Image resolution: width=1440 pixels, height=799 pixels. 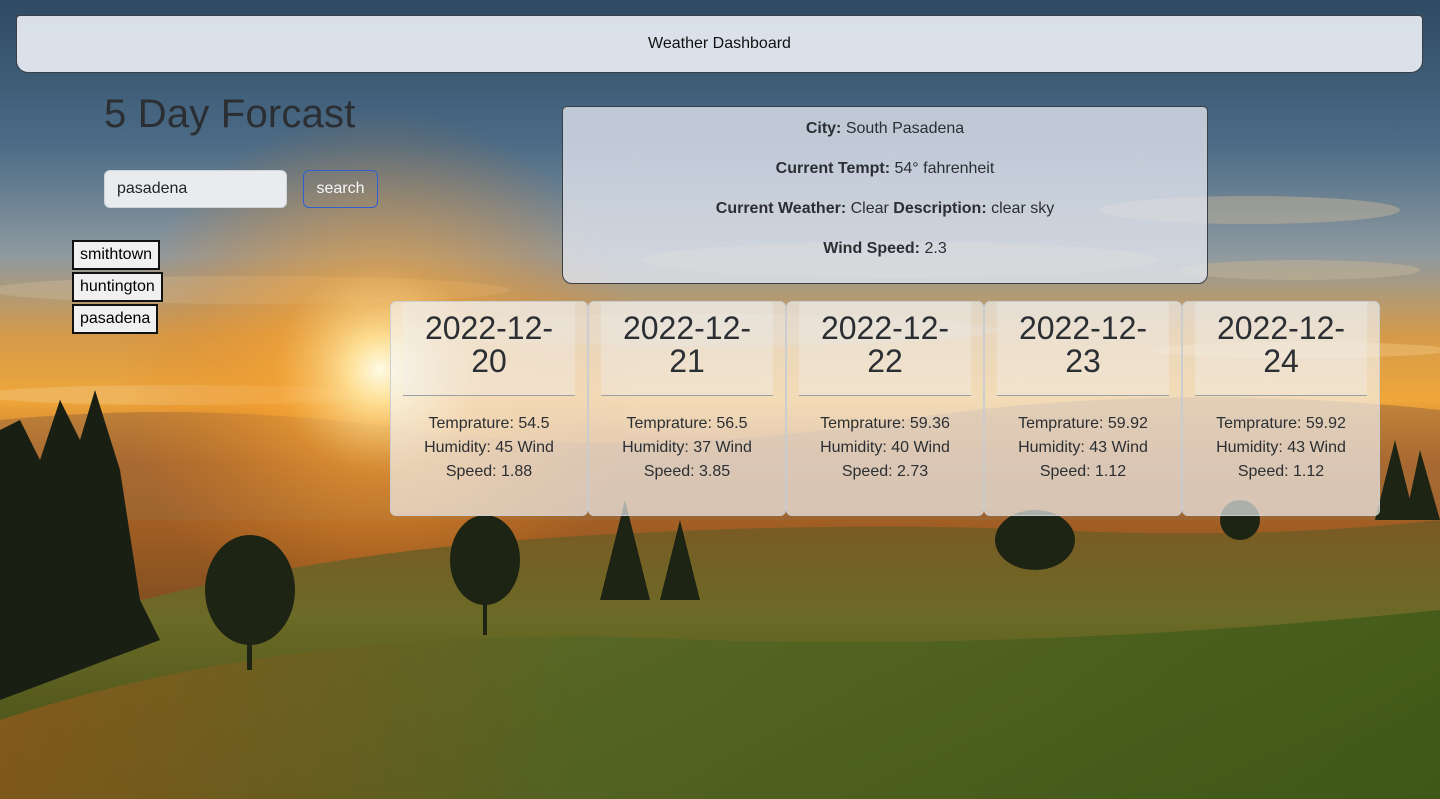 I want to click on forecast-date-line2: 24, so click(x=1281, y=361).